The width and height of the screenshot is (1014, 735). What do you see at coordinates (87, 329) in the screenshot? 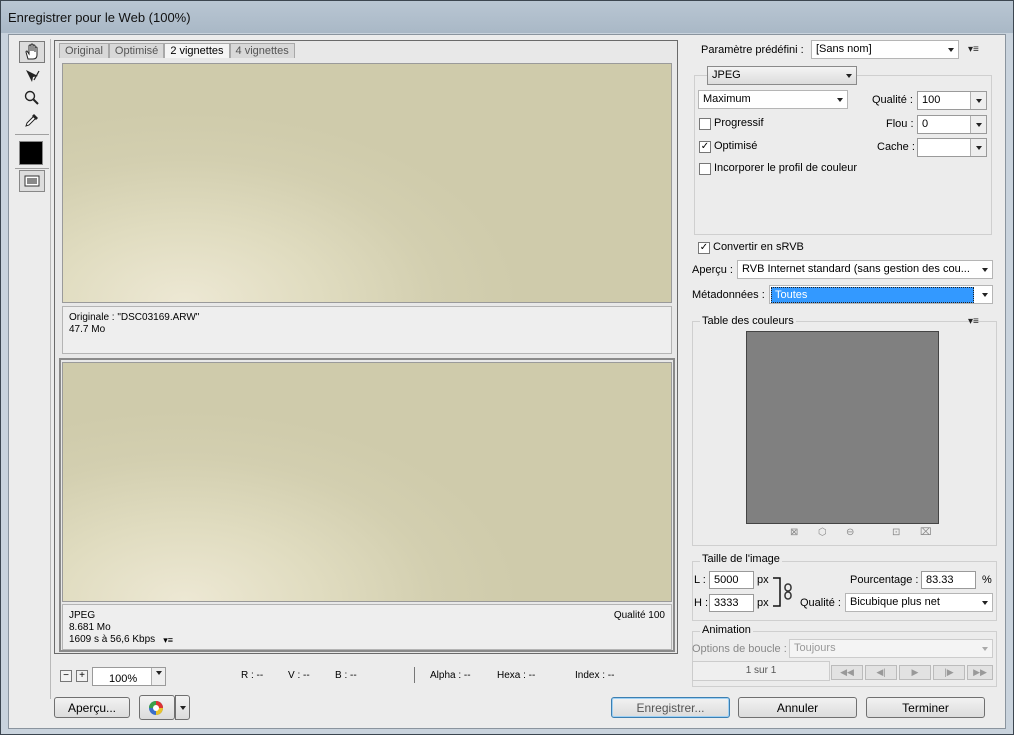
I see `original-size: 47.7 Mo` at bounding box center [87, 329].